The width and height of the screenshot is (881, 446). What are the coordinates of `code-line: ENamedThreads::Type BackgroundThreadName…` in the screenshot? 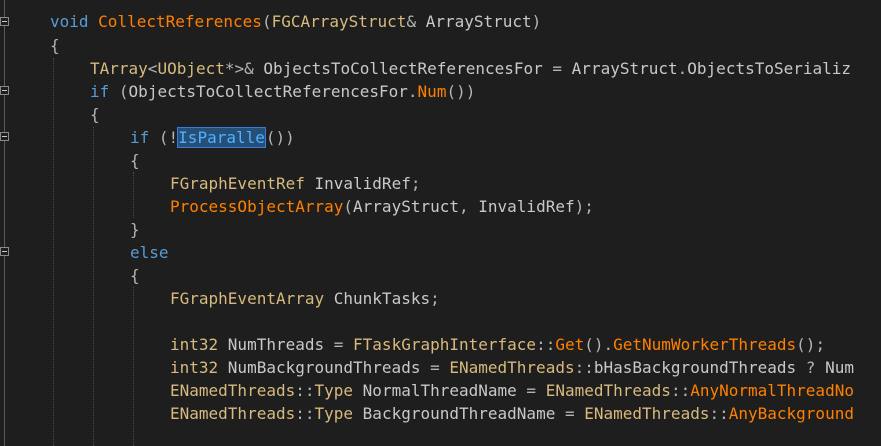 It's located at (512, 413).